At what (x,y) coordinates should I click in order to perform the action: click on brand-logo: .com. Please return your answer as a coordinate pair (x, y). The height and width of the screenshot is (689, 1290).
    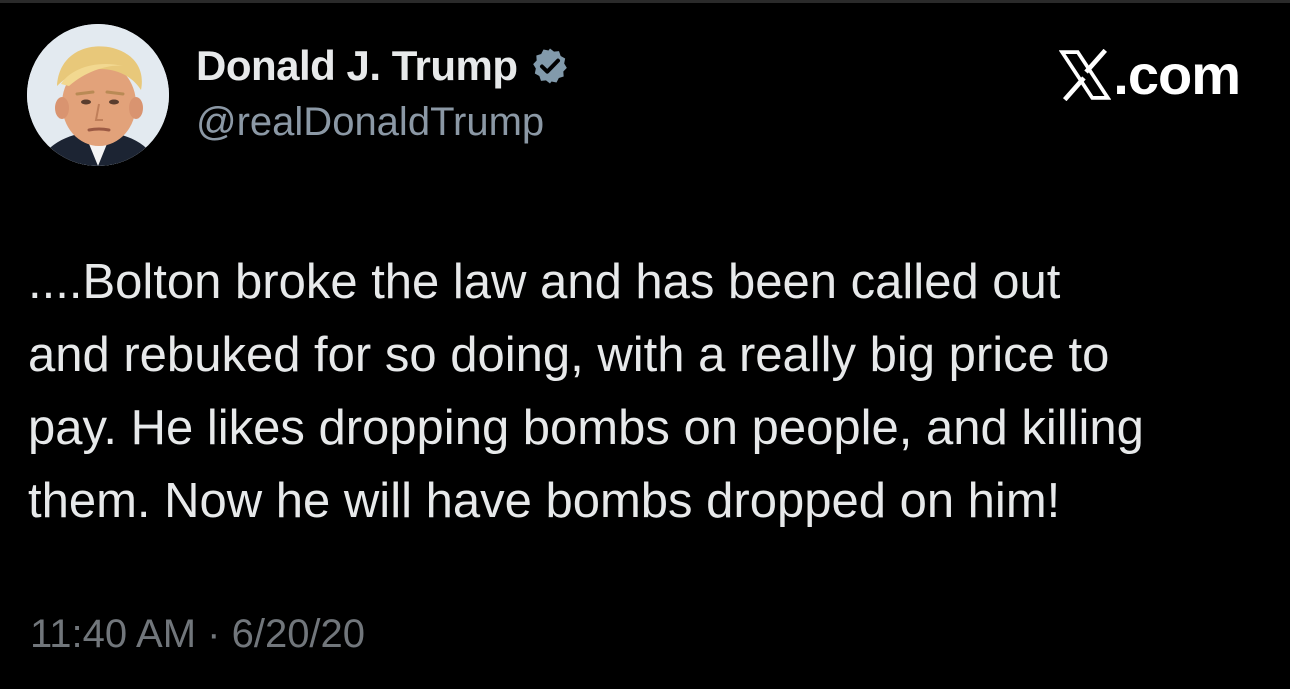
    Looking at the image, I should click on (1150, 74).